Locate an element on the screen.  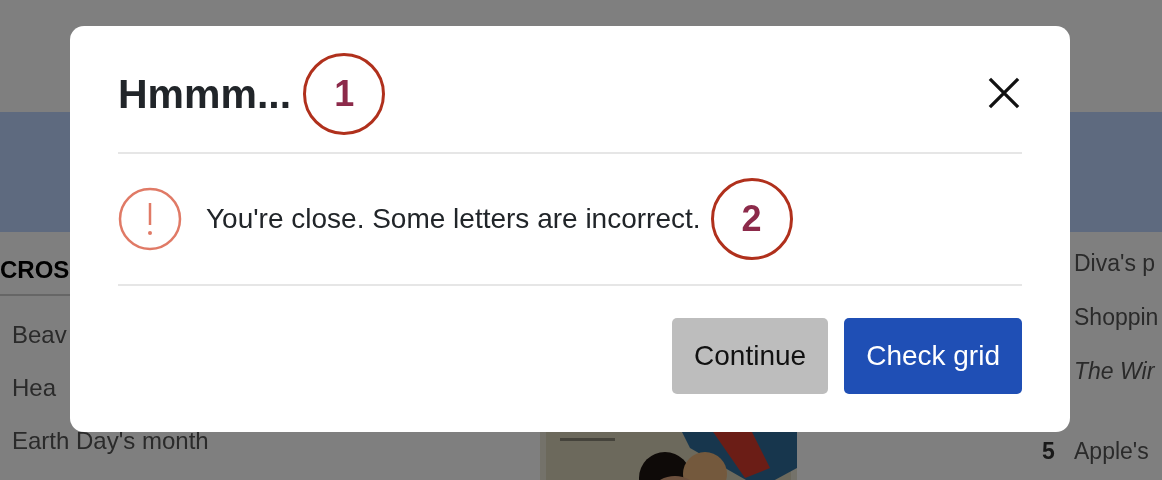
close-icon is located at coordinates (1004, 93).